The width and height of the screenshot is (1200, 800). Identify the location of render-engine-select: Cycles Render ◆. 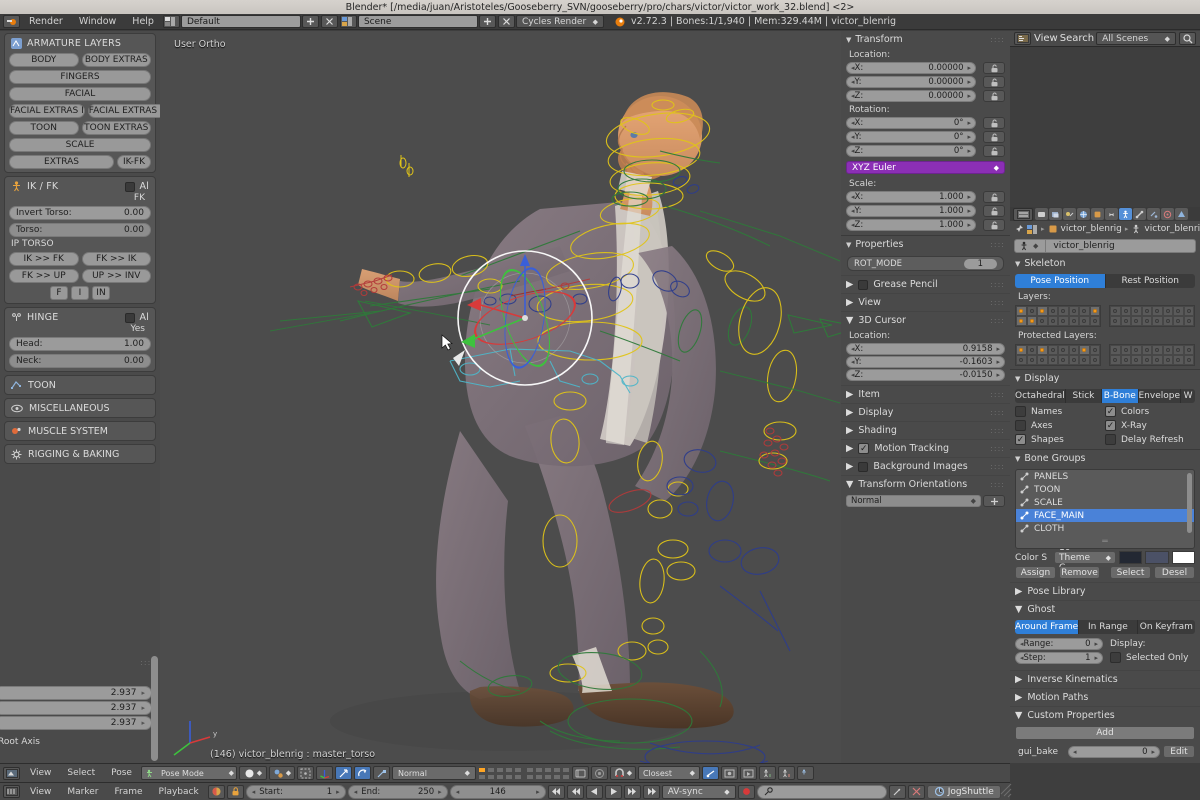
(559, 21).